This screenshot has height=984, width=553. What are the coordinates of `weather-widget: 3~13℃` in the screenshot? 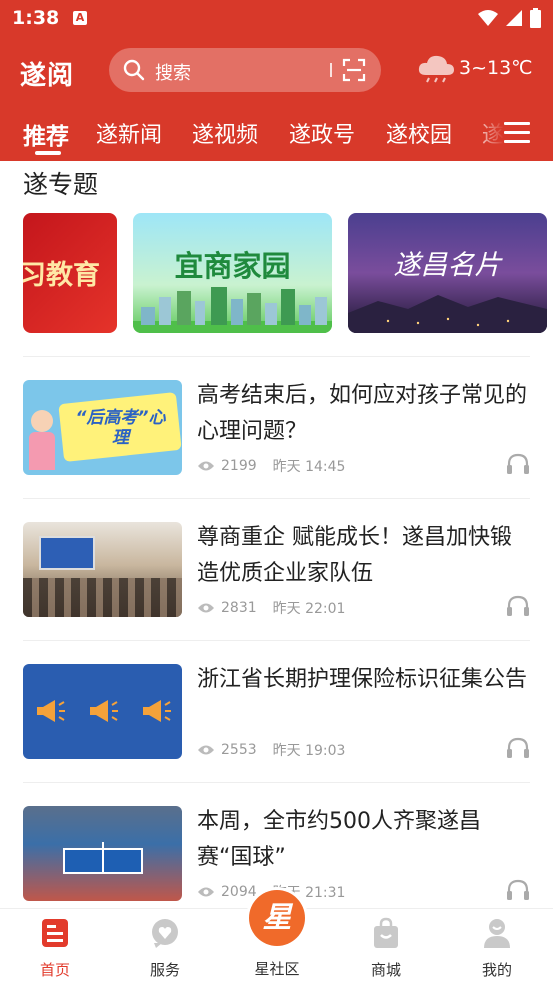 It's located at (475, 68).